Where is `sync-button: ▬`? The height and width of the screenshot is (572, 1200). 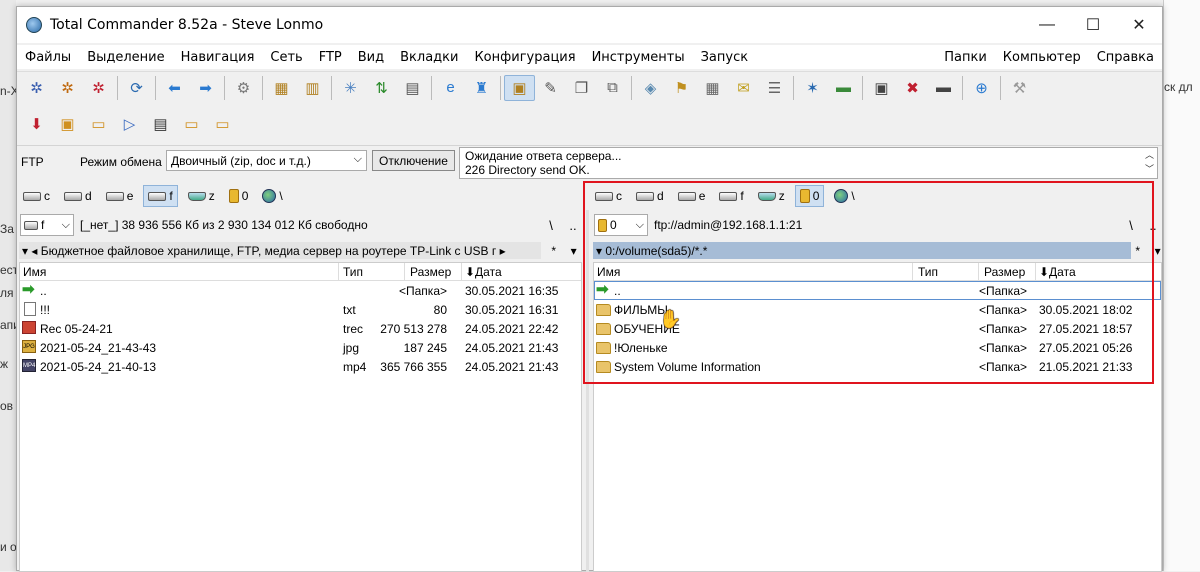 sync-button: ▬ is located at coordinates (843, 88).